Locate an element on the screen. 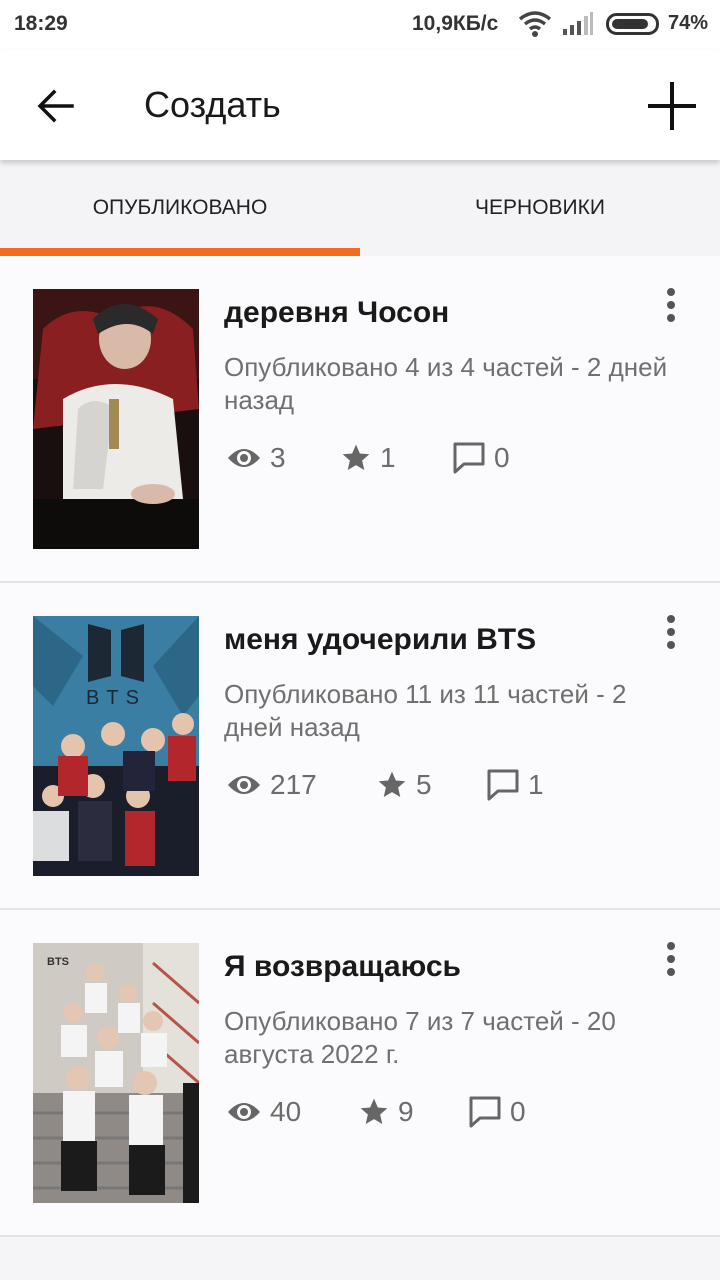 This screenshot has height=1280, width=720. votes-count: 5 is located at coordinates (424, 784).